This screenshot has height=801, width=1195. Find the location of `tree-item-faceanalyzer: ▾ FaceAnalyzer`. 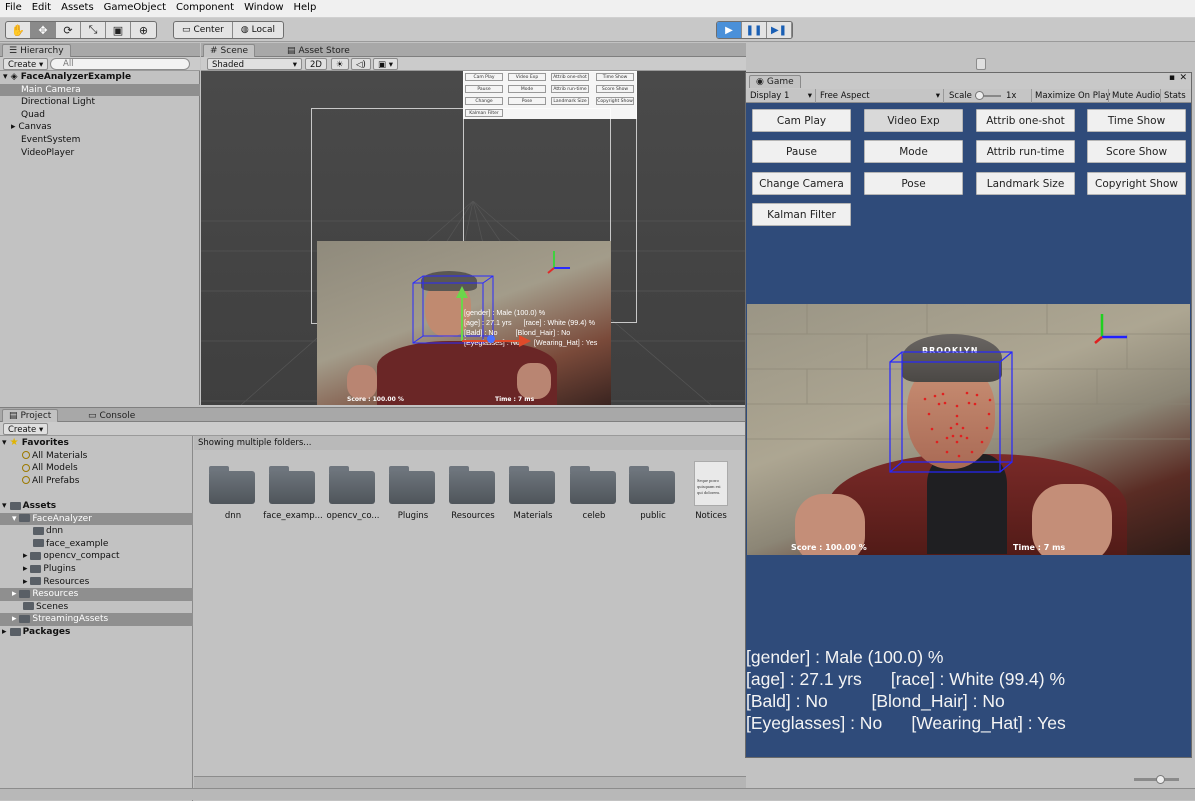

tree-item-faceanalyzer: ▾ FaceAnalyzer is located at coordinates (96, 519).